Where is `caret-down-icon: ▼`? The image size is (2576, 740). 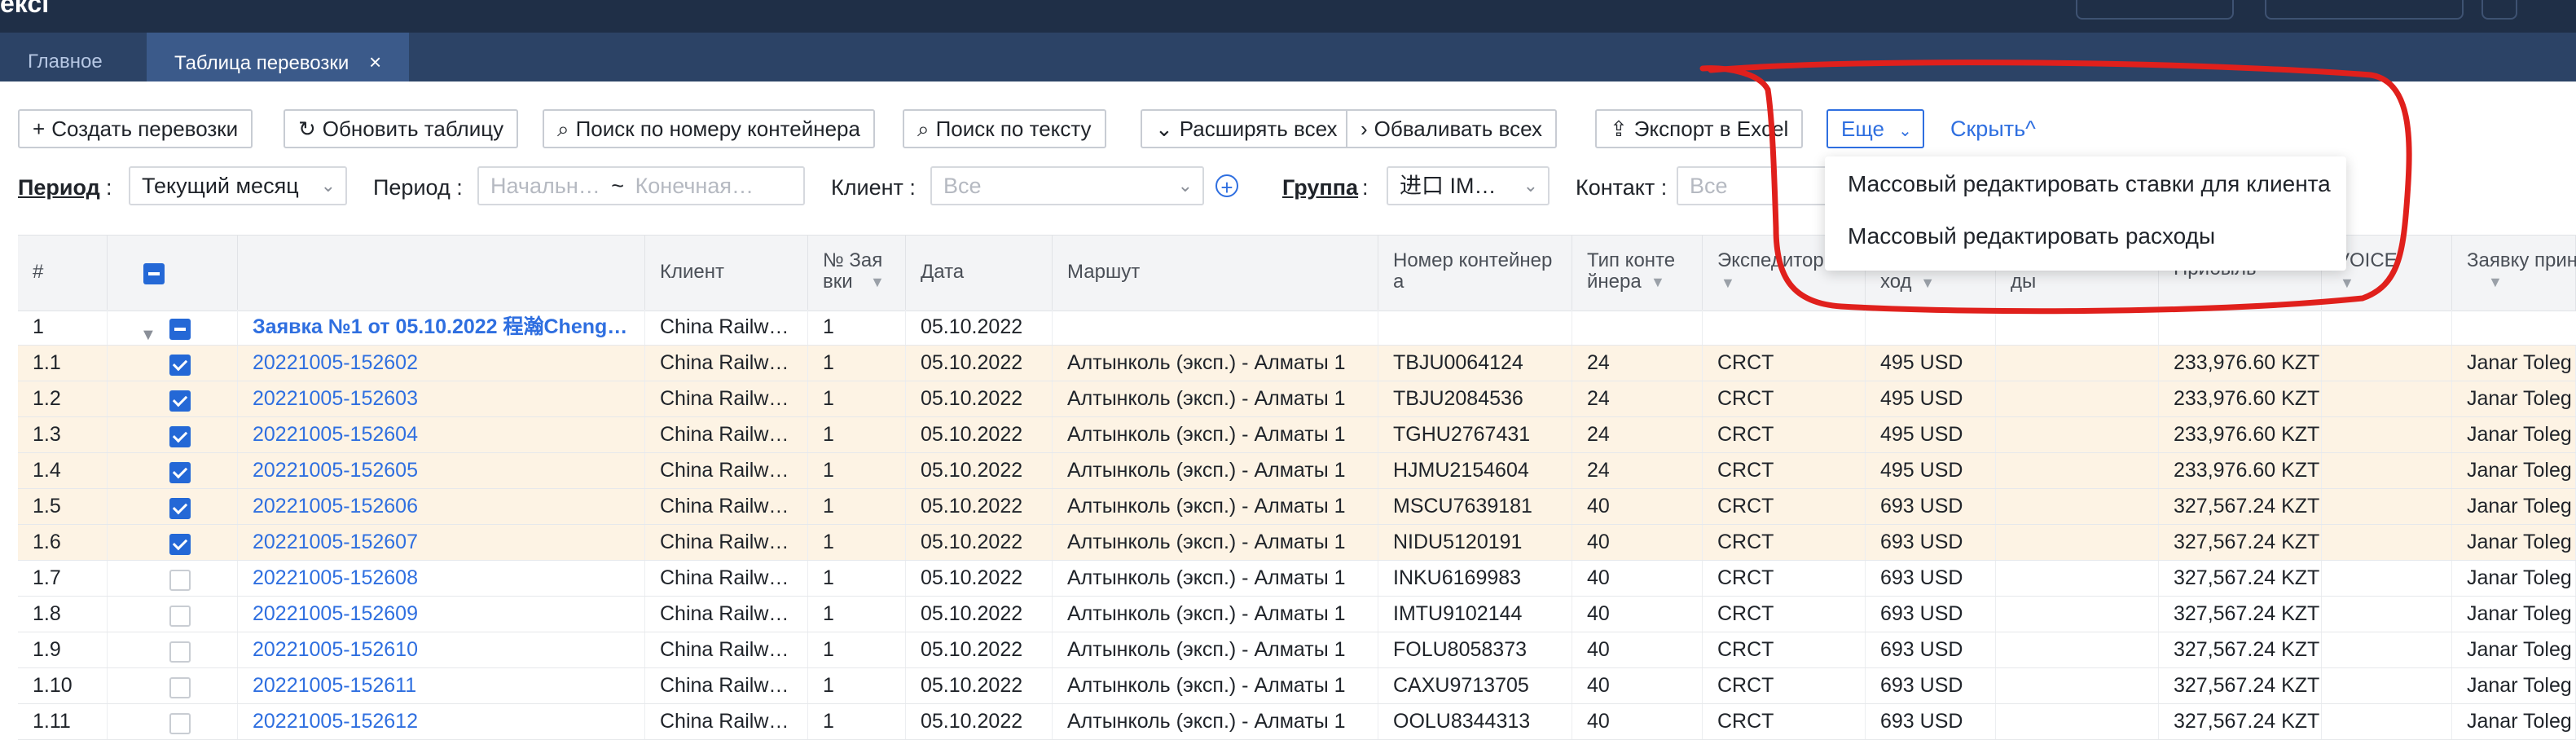
caret-down-icon: ▼ is located at coordinates (148, 331).